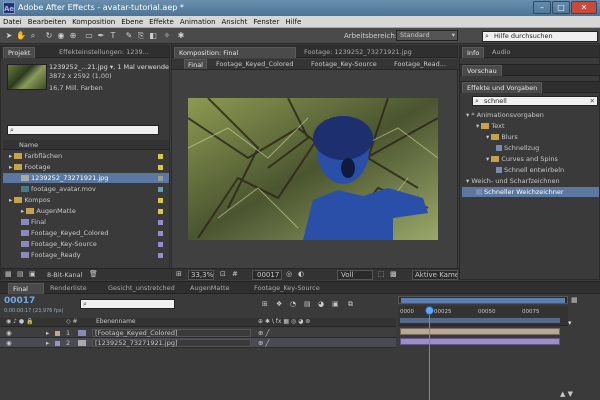 The height and width of the screenshot is (400, 600). I want to click on tab-info: Info, so click(473, 52).